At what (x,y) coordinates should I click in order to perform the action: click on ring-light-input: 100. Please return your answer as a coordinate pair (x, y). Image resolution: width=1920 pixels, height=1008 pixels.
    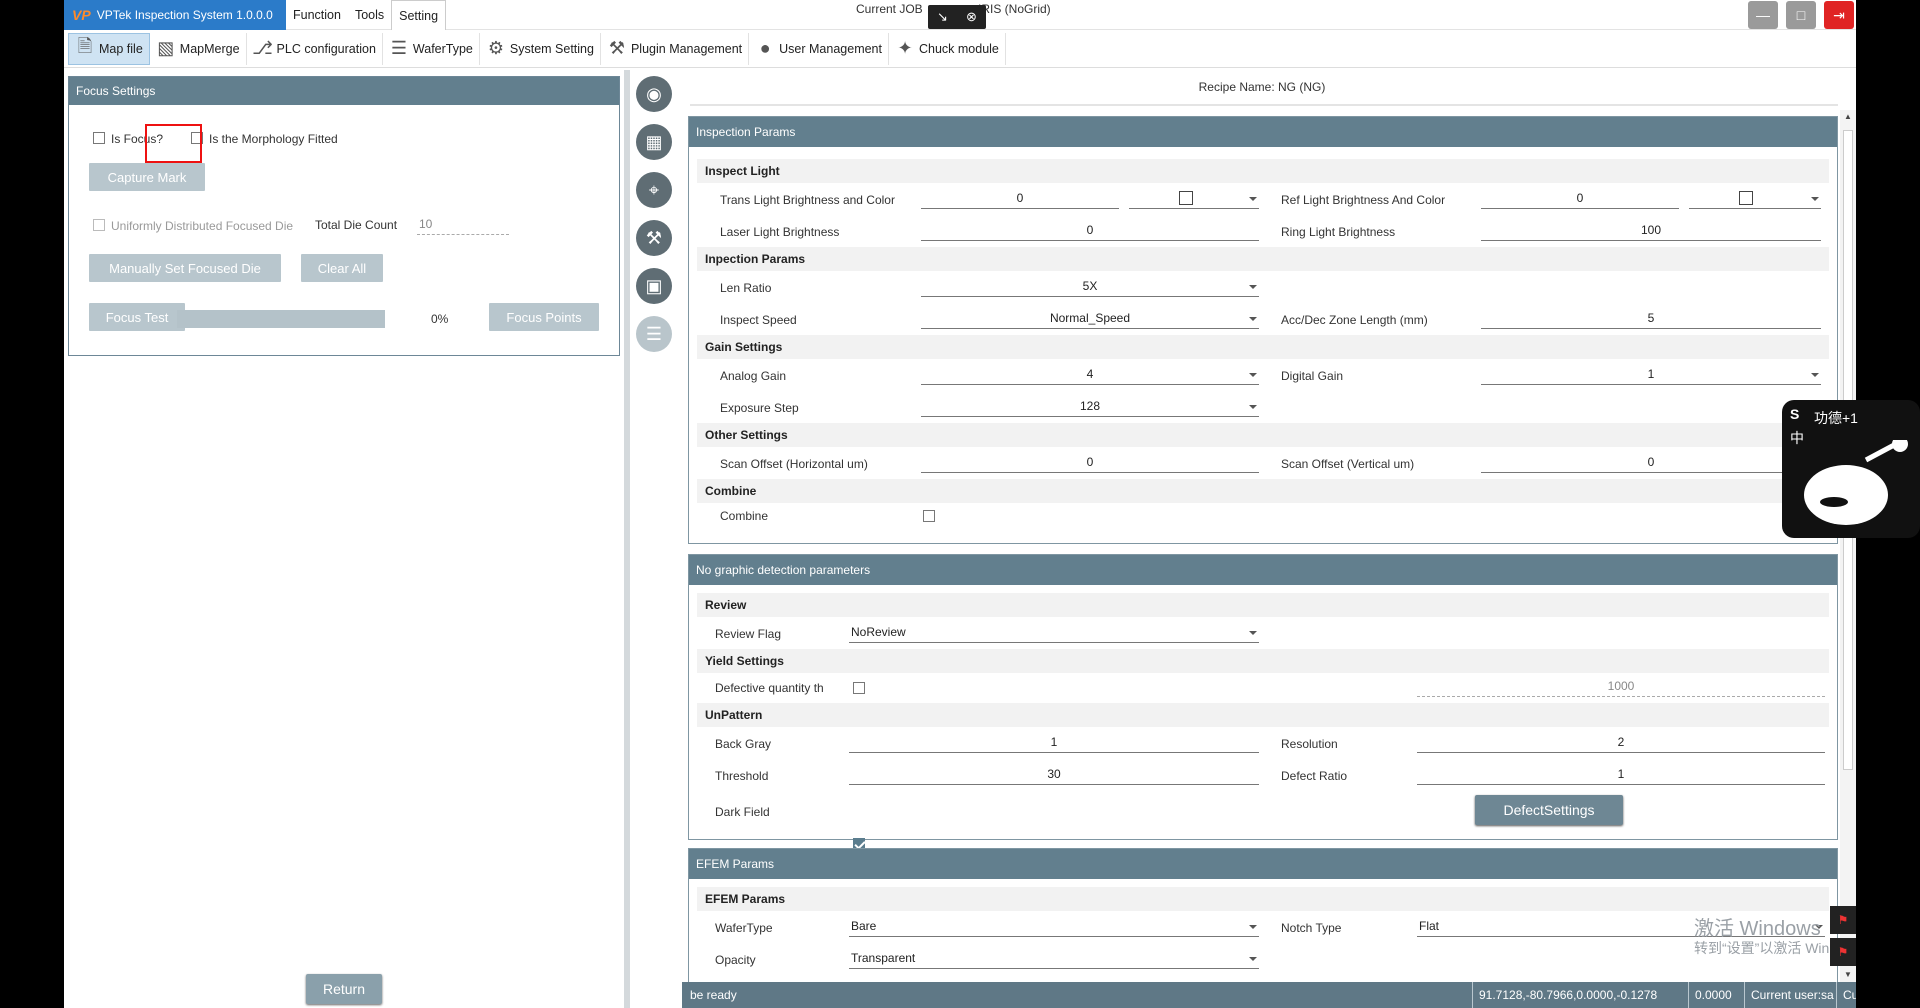
    Looking at the image, I should click on (1651, 231).